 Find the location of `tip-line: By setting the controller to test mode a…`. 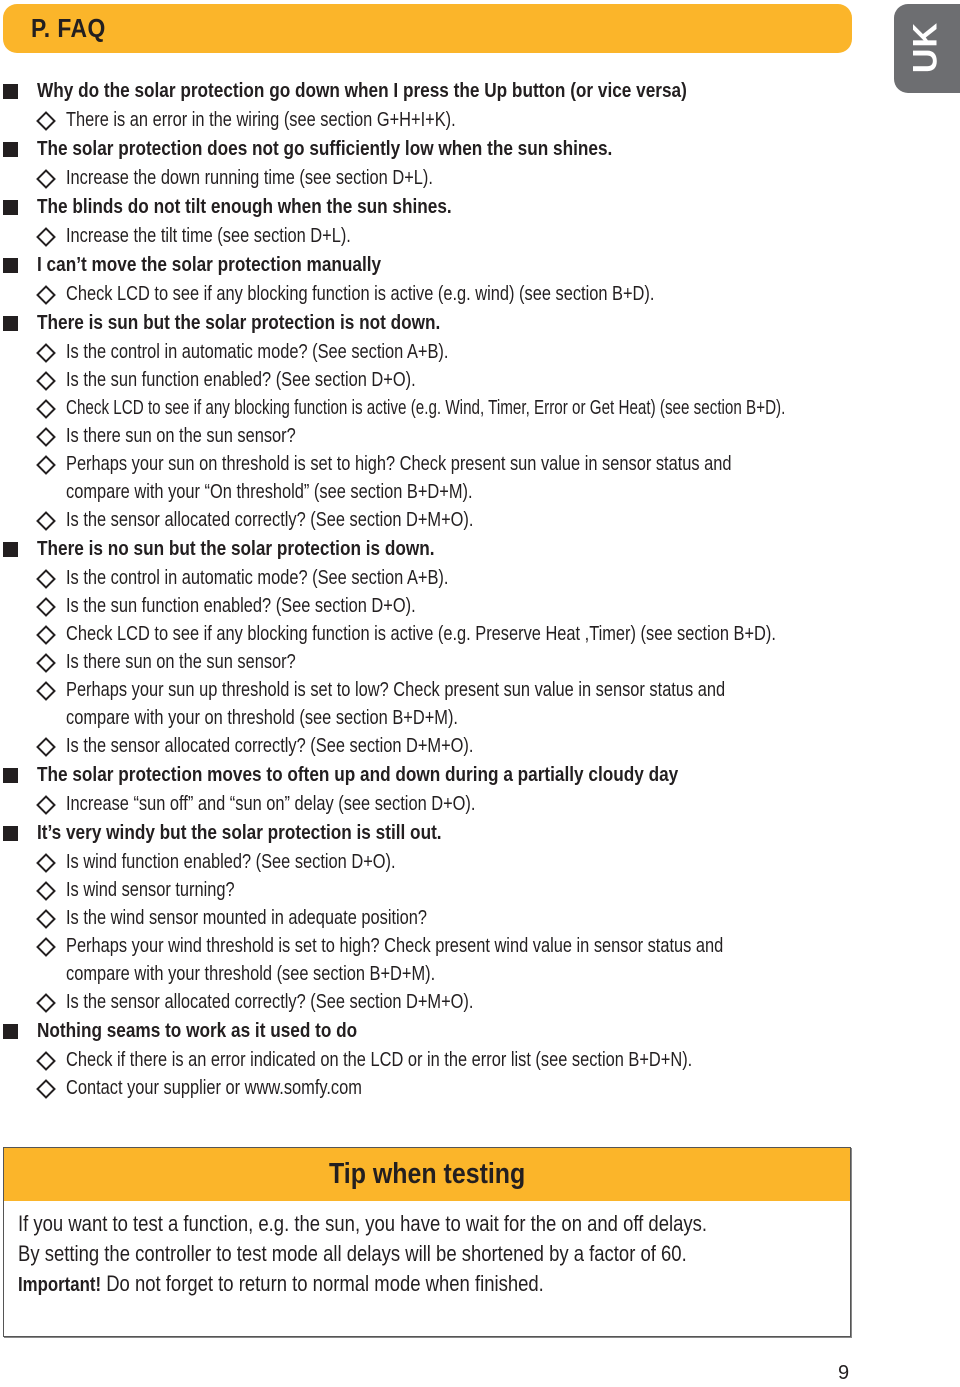

tip-line: By setting the controller to test mode a… is located at coordinates (352, 1253).